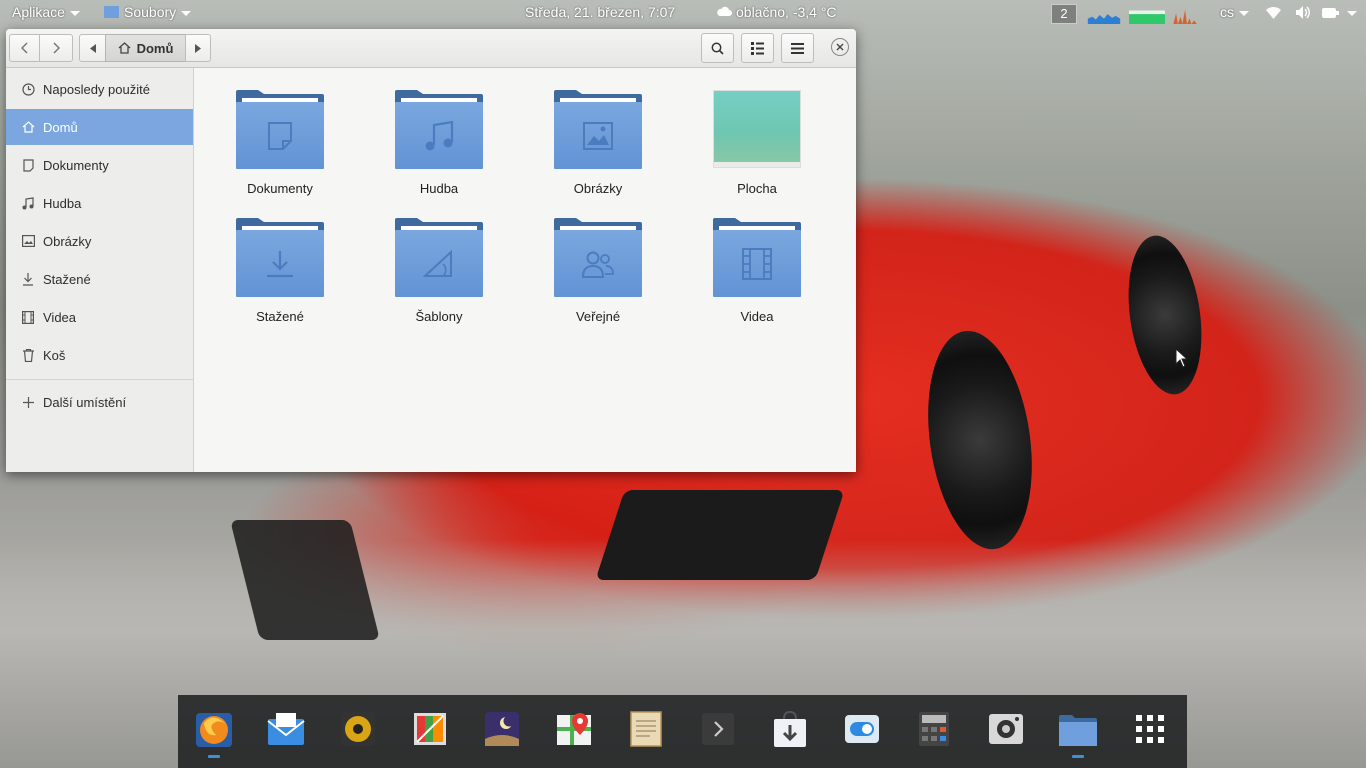  I want to click on files-app-menu: Soubory, so click(148, 12).